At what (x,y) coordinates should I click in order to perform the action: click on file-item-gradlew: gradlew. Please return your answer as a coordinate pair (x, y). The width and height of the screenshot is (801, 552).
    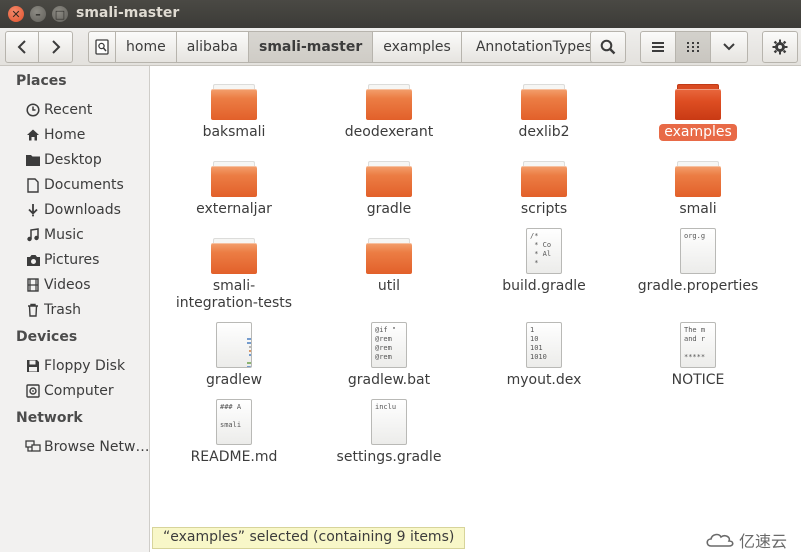
    Looking at the image, I should click on (234, 355).